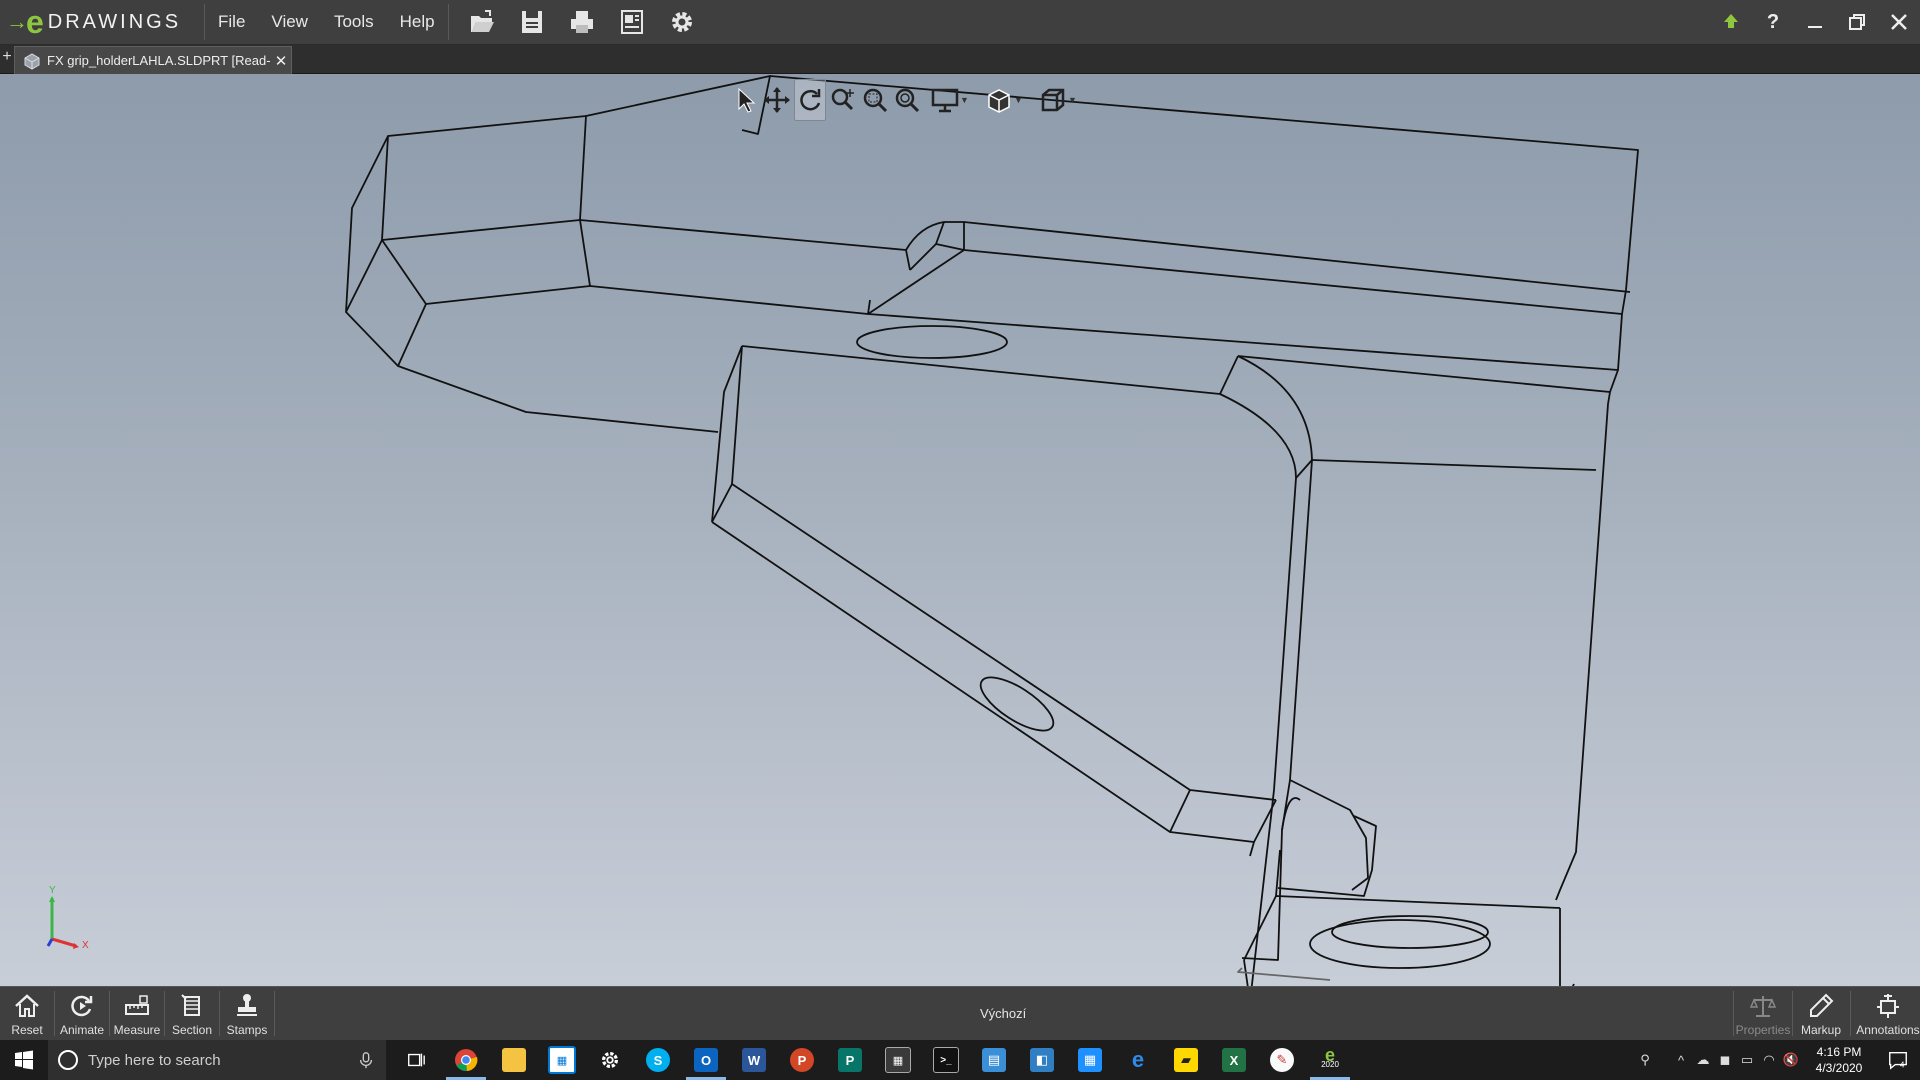  What do you see at coordinates (137, 1030) in the screenshot?
I see `measure-label: Measure` at bounding box center [137, 1030].